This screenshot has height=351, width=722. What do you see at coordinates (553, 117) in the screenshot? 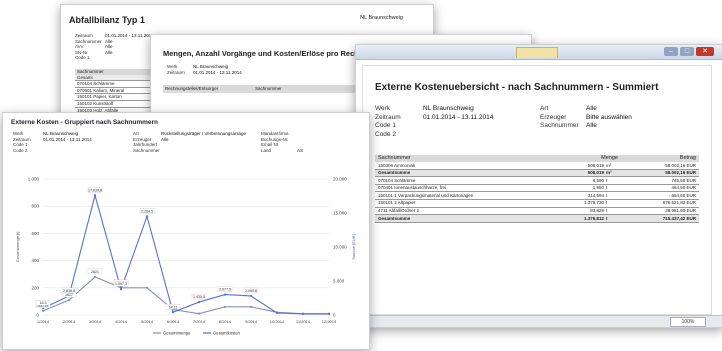
I see `meta-label: Erzeuger` at bounding box center [553, 117].